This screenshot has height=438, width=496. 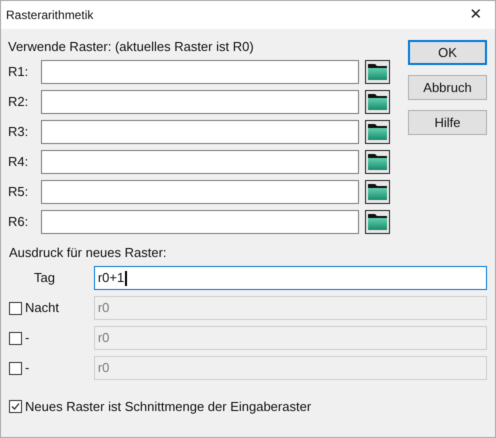 What do you see at coordinates (88, 253) in the screenshot?
I see `section-heading: Ausdruck für neues Raster:` at bounding box center [88, 253].